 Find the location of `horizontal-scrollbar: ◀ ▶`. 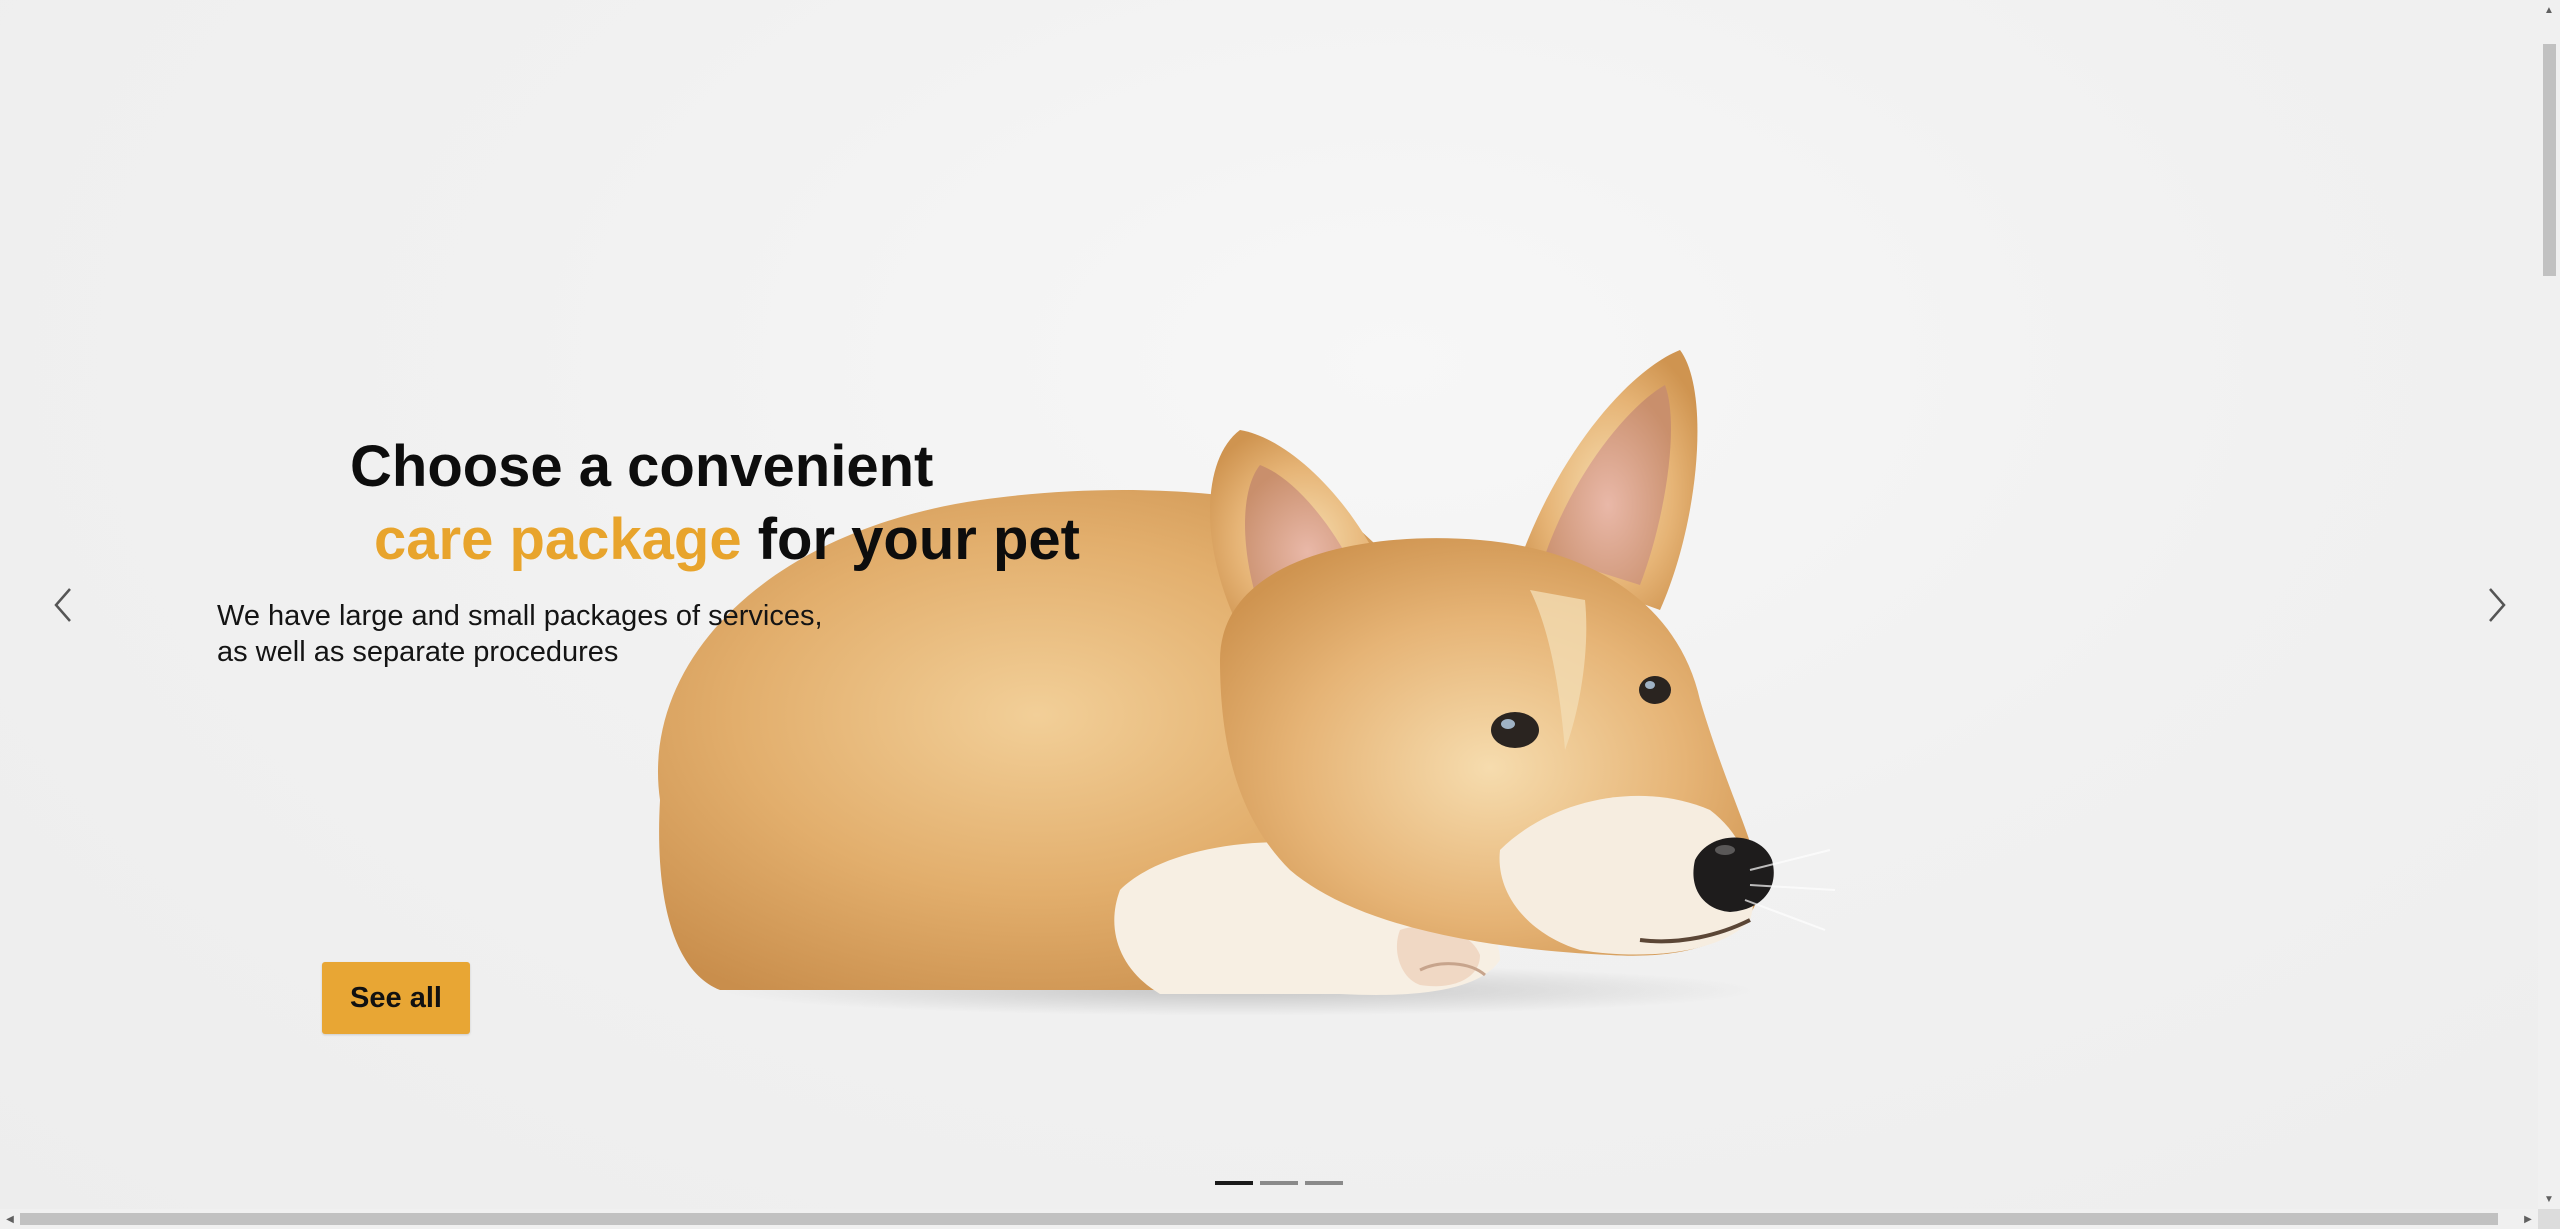

horizontal-scrollbar: ◀ ▶ is located at coordinates (1280, 1219).